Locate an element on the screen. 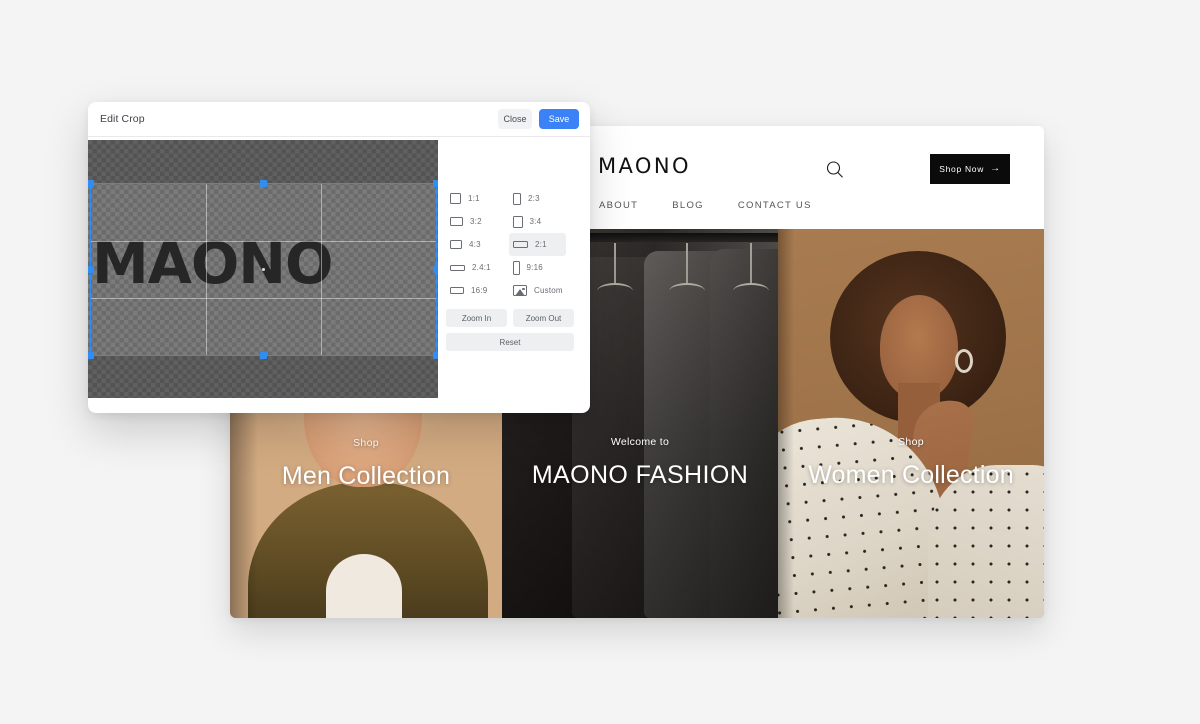  nav-item-blog: BLOG is located at coordinates (688, 205).